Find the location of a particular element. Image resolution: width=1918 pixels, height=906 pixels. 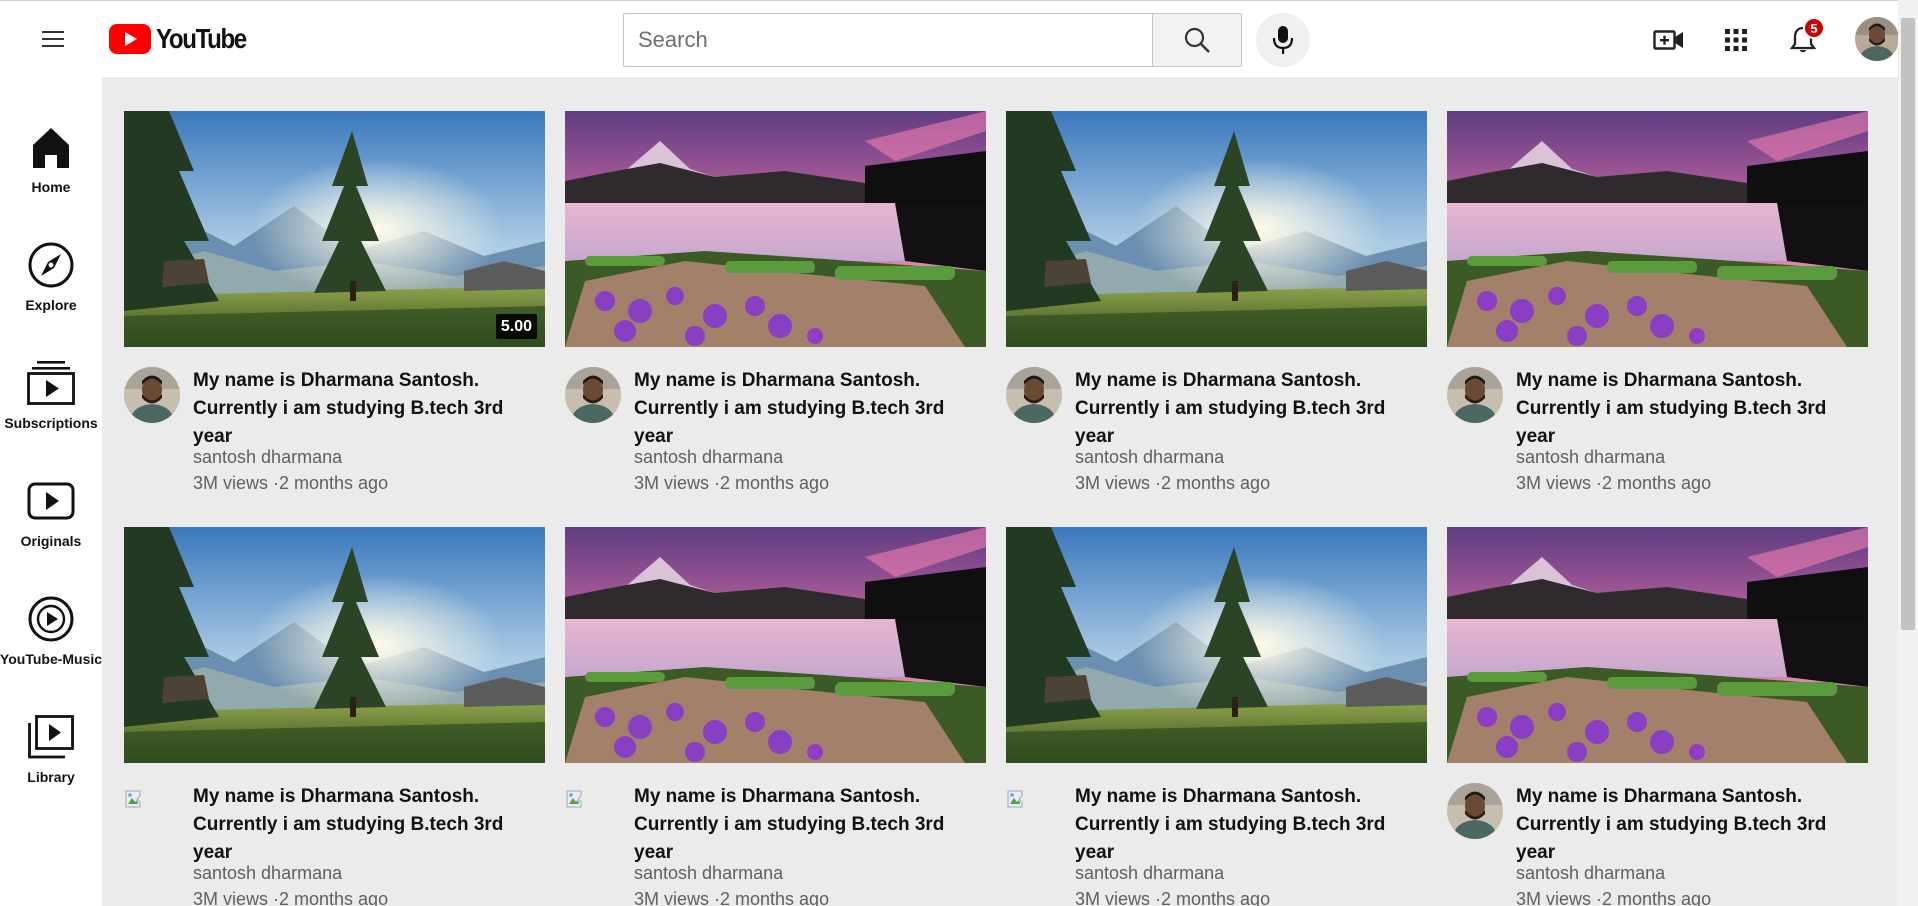

sidebar-item-library: Library is located at coordinates (51, 727).